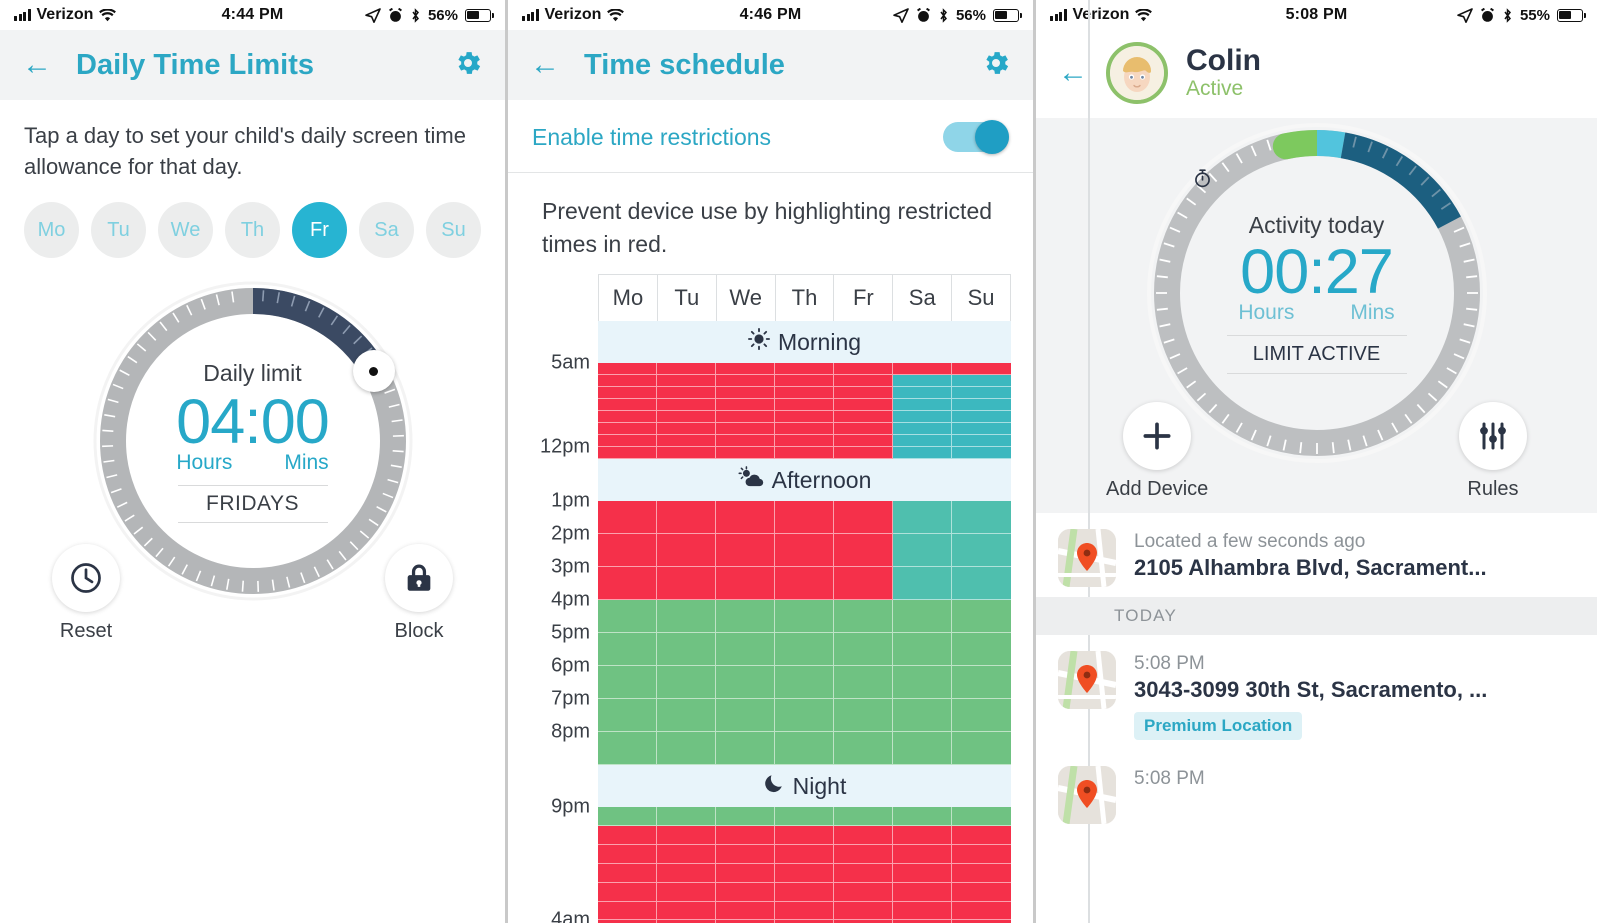 The height and width of the screenshot is (923, 1600). Describe the element at coordinates (1137, 73) in the screenshot. I see `avatar` at that location.